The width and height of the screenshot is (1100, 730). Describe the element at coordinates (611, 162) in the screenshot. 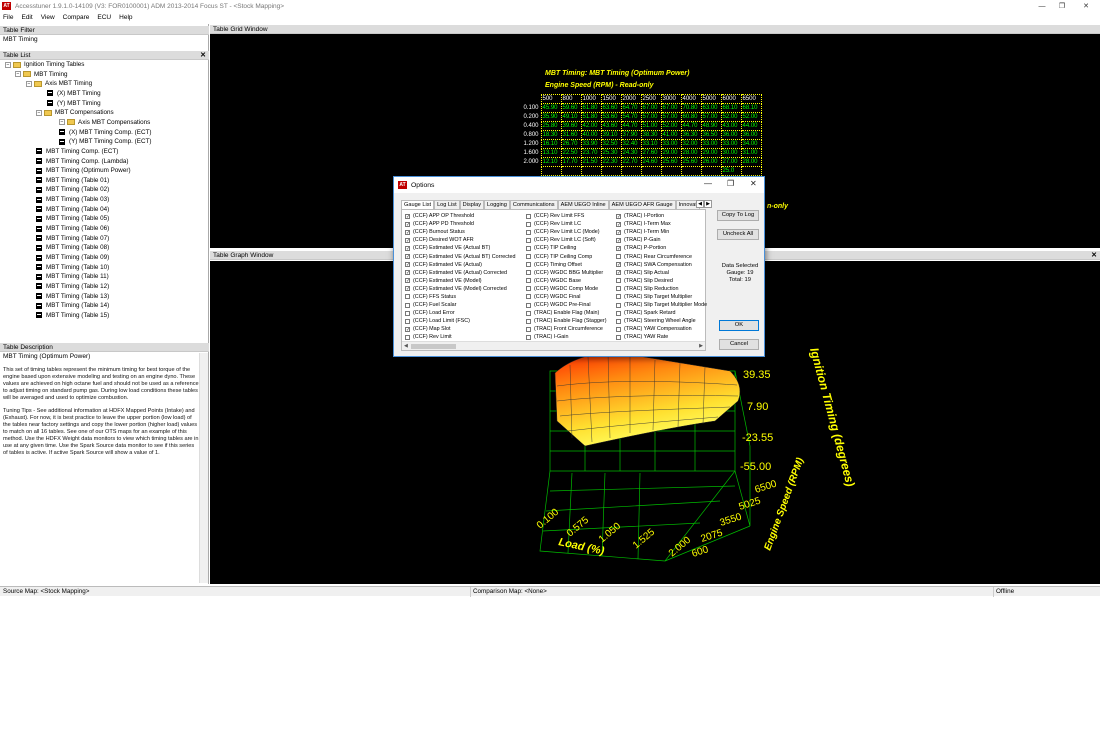

I see `table-cell: 22.30` at that location.